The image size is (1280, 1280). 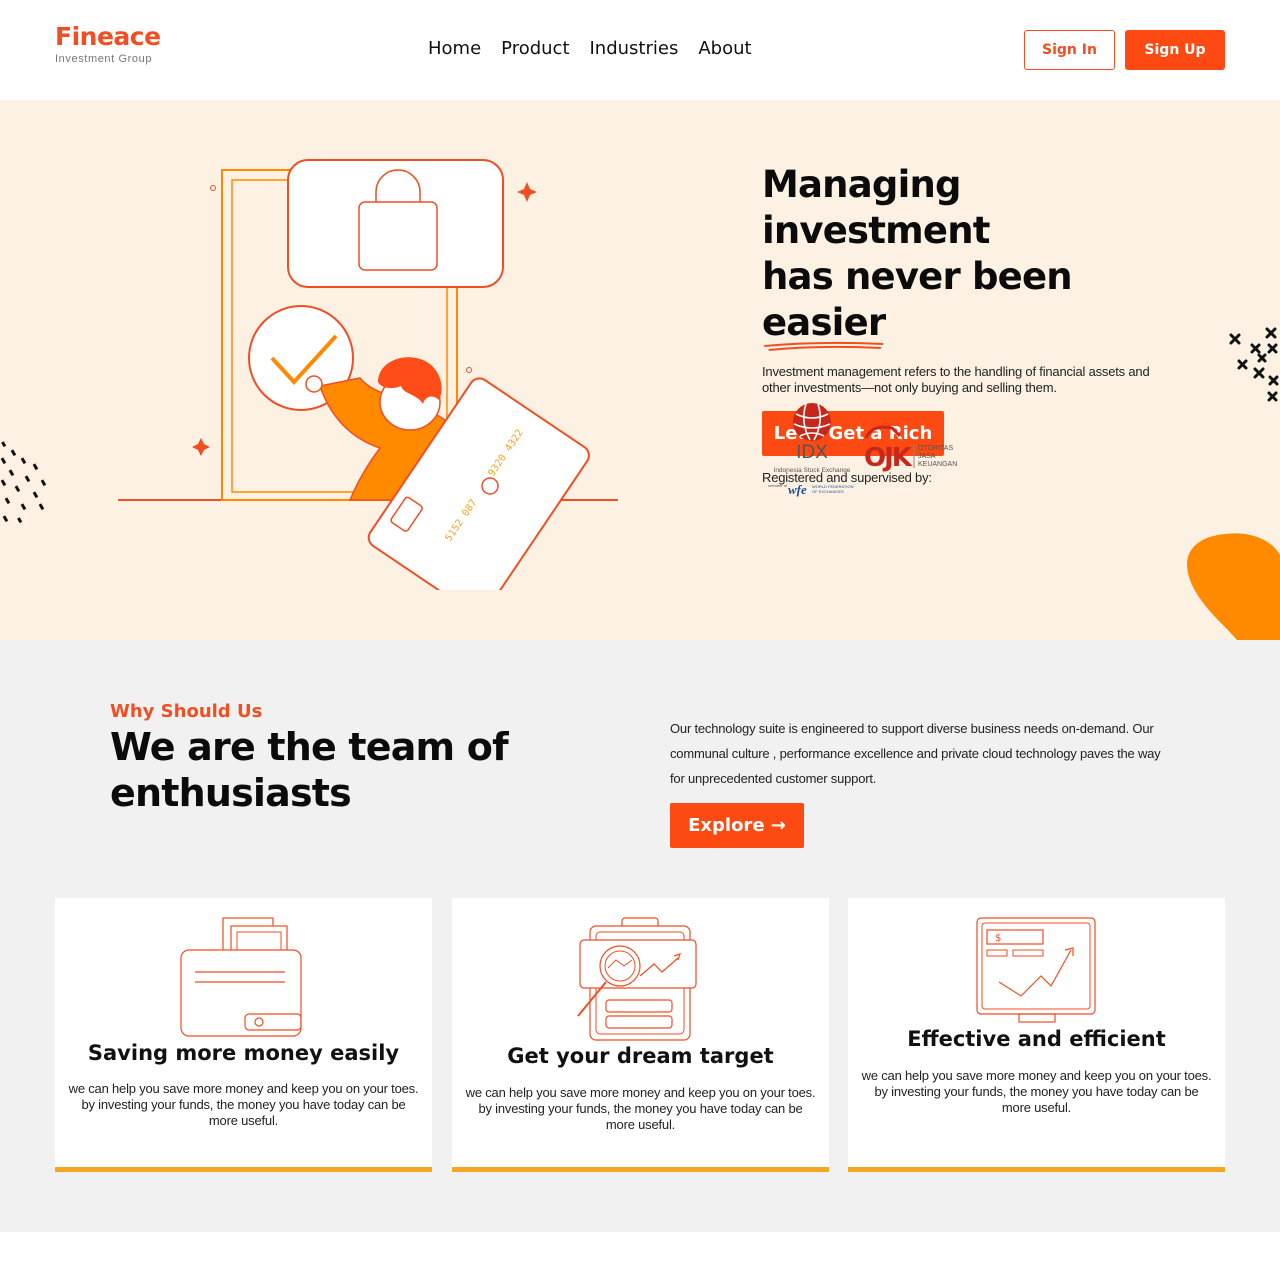 What do you see at coordinates (1254, 364) in the screenshot?
I see `decorative-crosses` at bounding box center [1254, 364].